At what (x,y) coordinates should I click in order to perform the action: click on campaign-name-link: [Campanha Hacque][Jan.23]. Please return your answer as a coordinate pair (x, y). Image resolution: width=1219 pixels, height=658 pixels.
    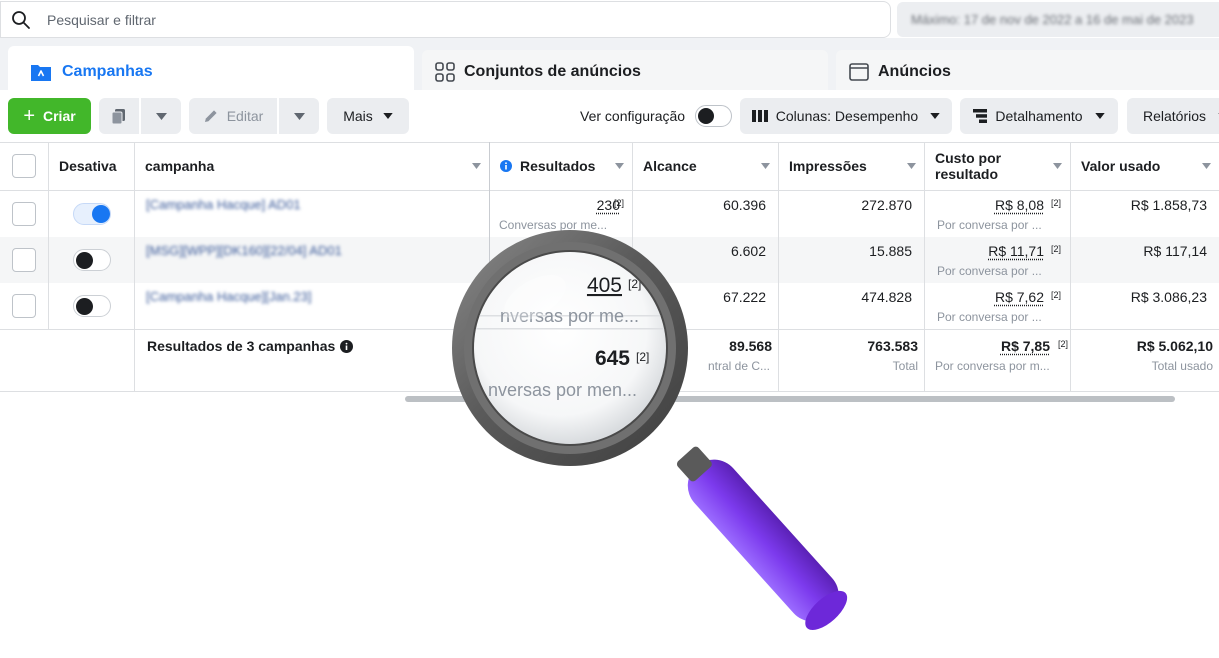
    Looking at the image, I should click on (229, 296).